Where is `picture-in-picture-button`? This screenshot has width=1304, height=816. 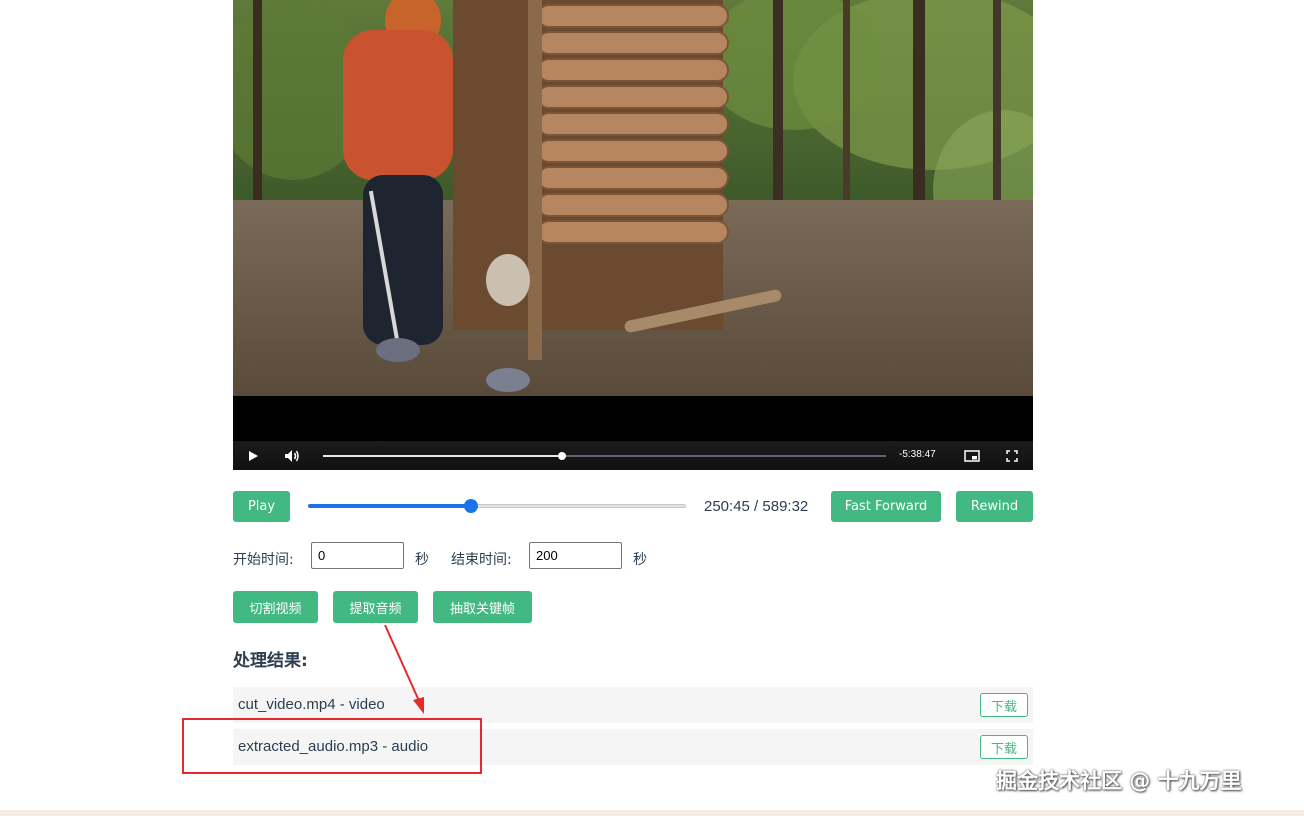
picture-in-picture-button is located at coordinates (972, 455).